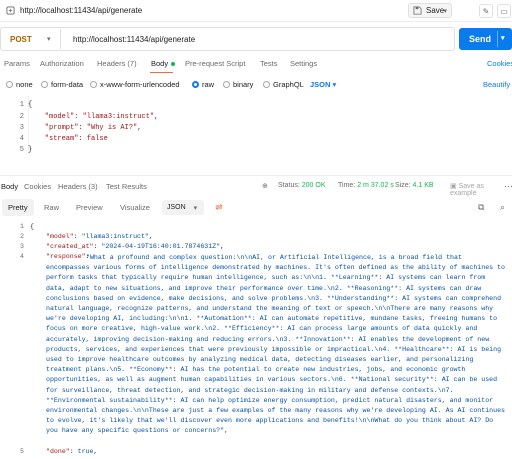 The image size is (512, 459). What do you see at coordinates (219, 207) in the screenshot?
I see `wrap-lines-icon: ⇌` at bounding box center [219, 207].